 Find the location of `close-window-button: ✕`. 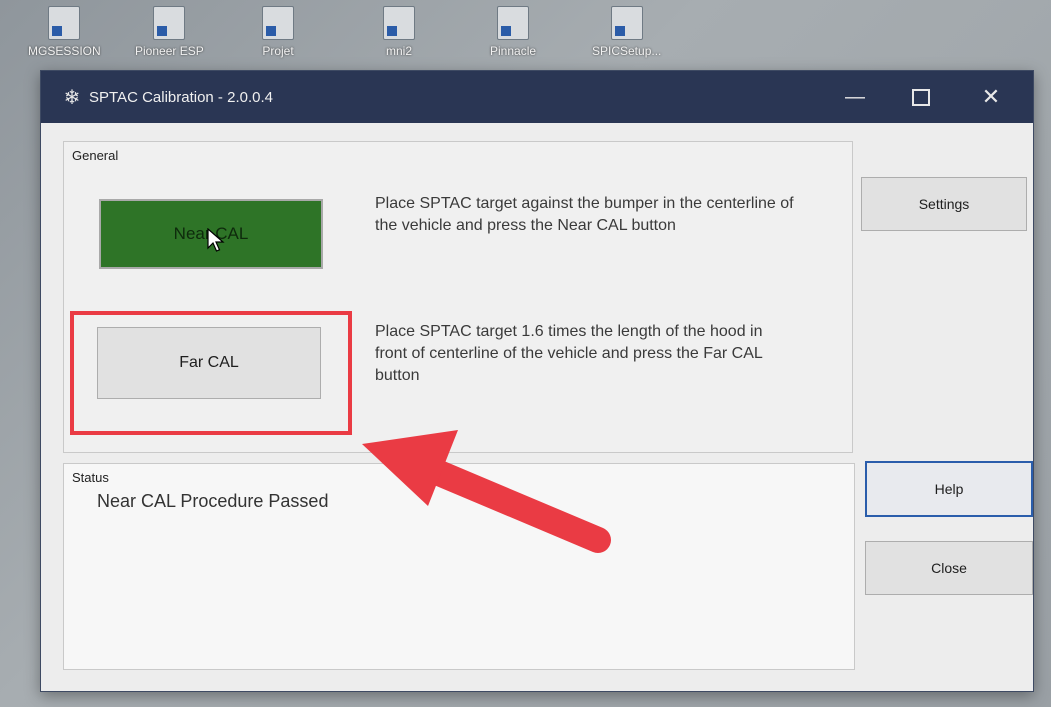

close-window-button: ✕ is located at coordinates (991, 97).